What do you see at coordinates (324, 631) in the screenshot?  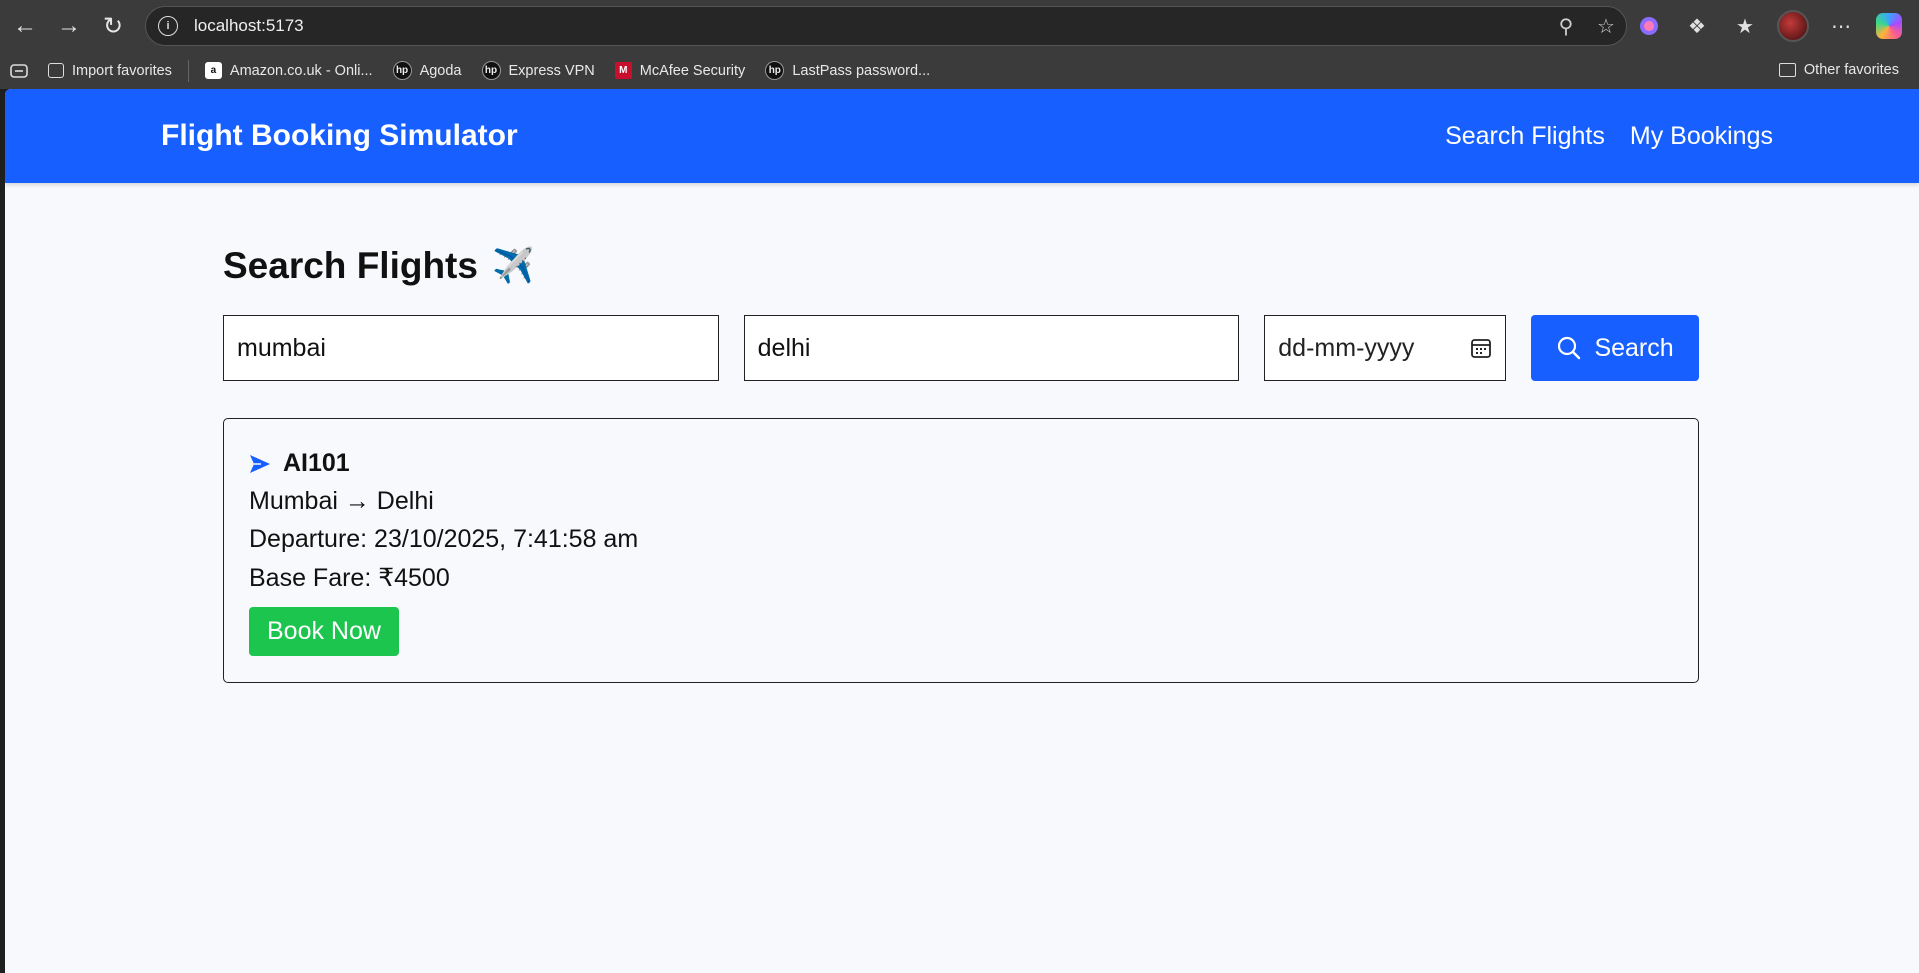 I see `book-now-button: Book Now` at bounding box center [324, 631].